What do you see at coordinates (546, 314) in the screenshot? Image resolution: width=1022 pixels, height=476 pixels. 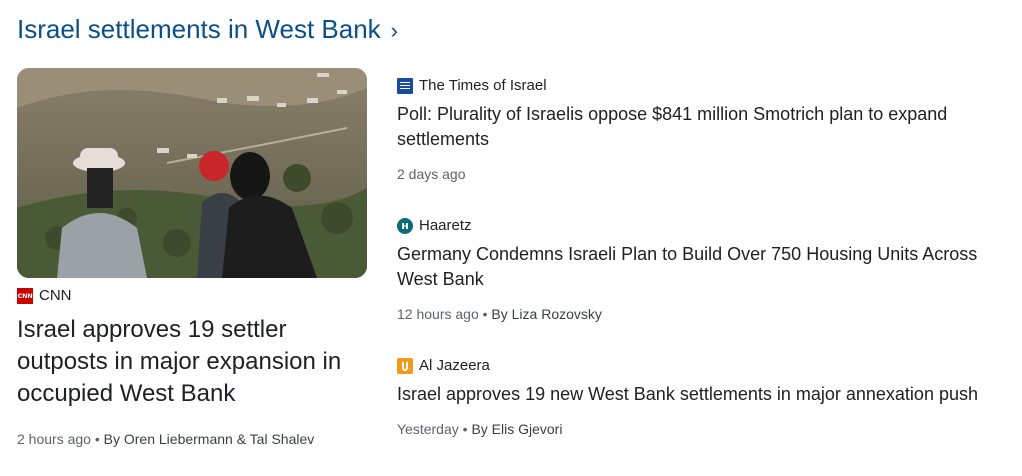 I see `story-byline: By Liza Rozovsky` at bounding box center [546, 314].